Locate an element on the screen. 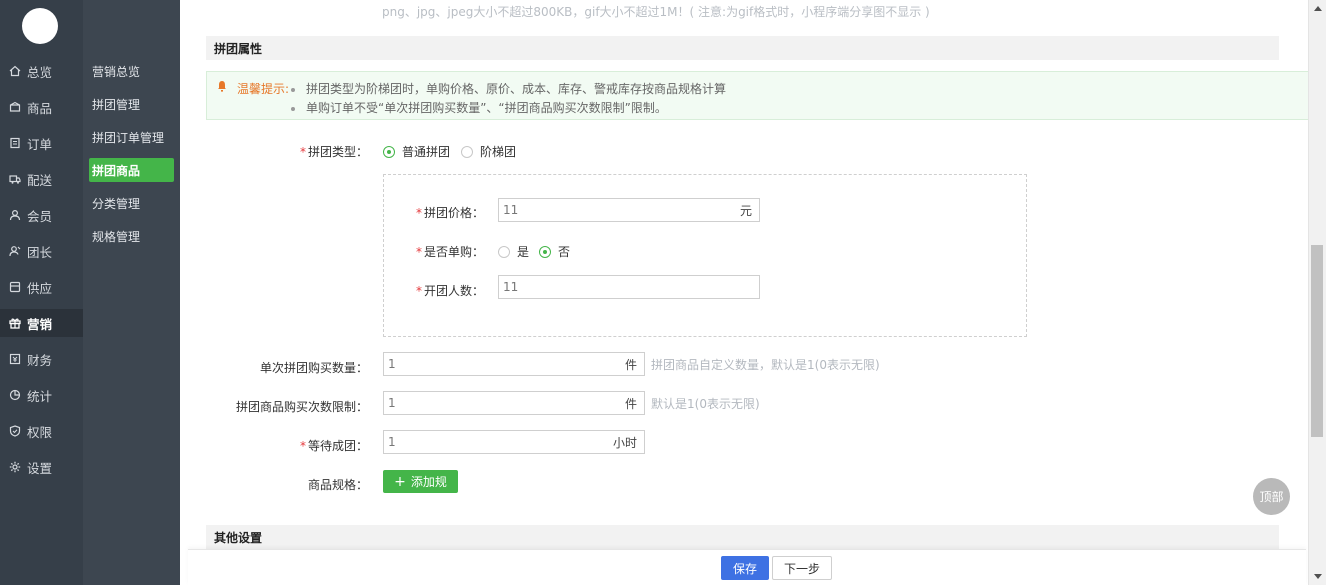 The width and height of the screenshot is (1326, 585). sidebar-item-3: 订单 is located at coordinates (41, 143).